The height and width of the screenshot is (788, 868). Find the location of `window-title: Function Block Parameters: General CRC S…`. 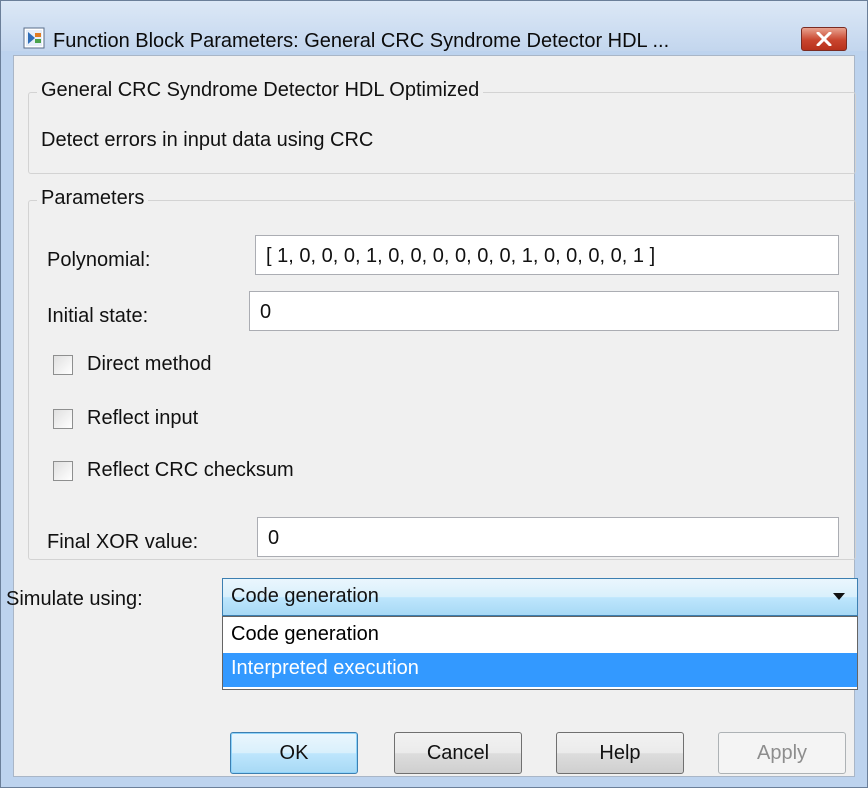

window-title: Function Block Parameters: General CRC S… is located at coordinates (361, 41).